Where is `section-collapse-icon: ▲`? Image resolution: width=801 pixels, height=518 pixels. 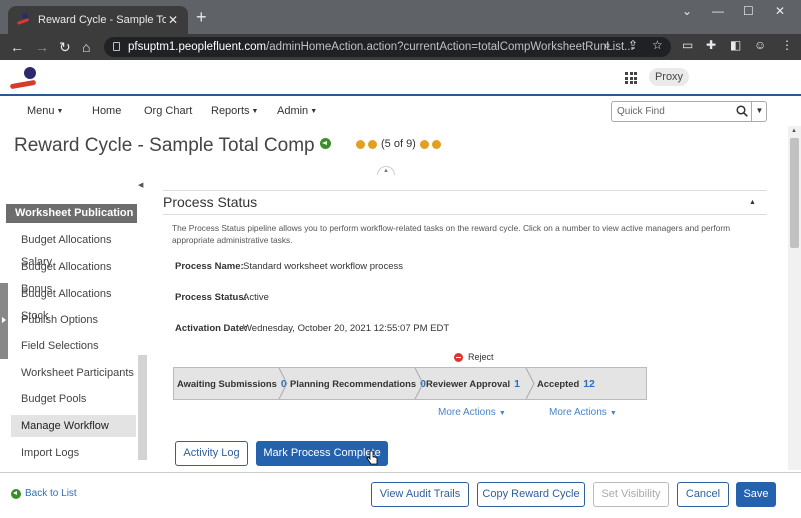 section-collapse-icon: ▲ is located at coordinates (752, 202).